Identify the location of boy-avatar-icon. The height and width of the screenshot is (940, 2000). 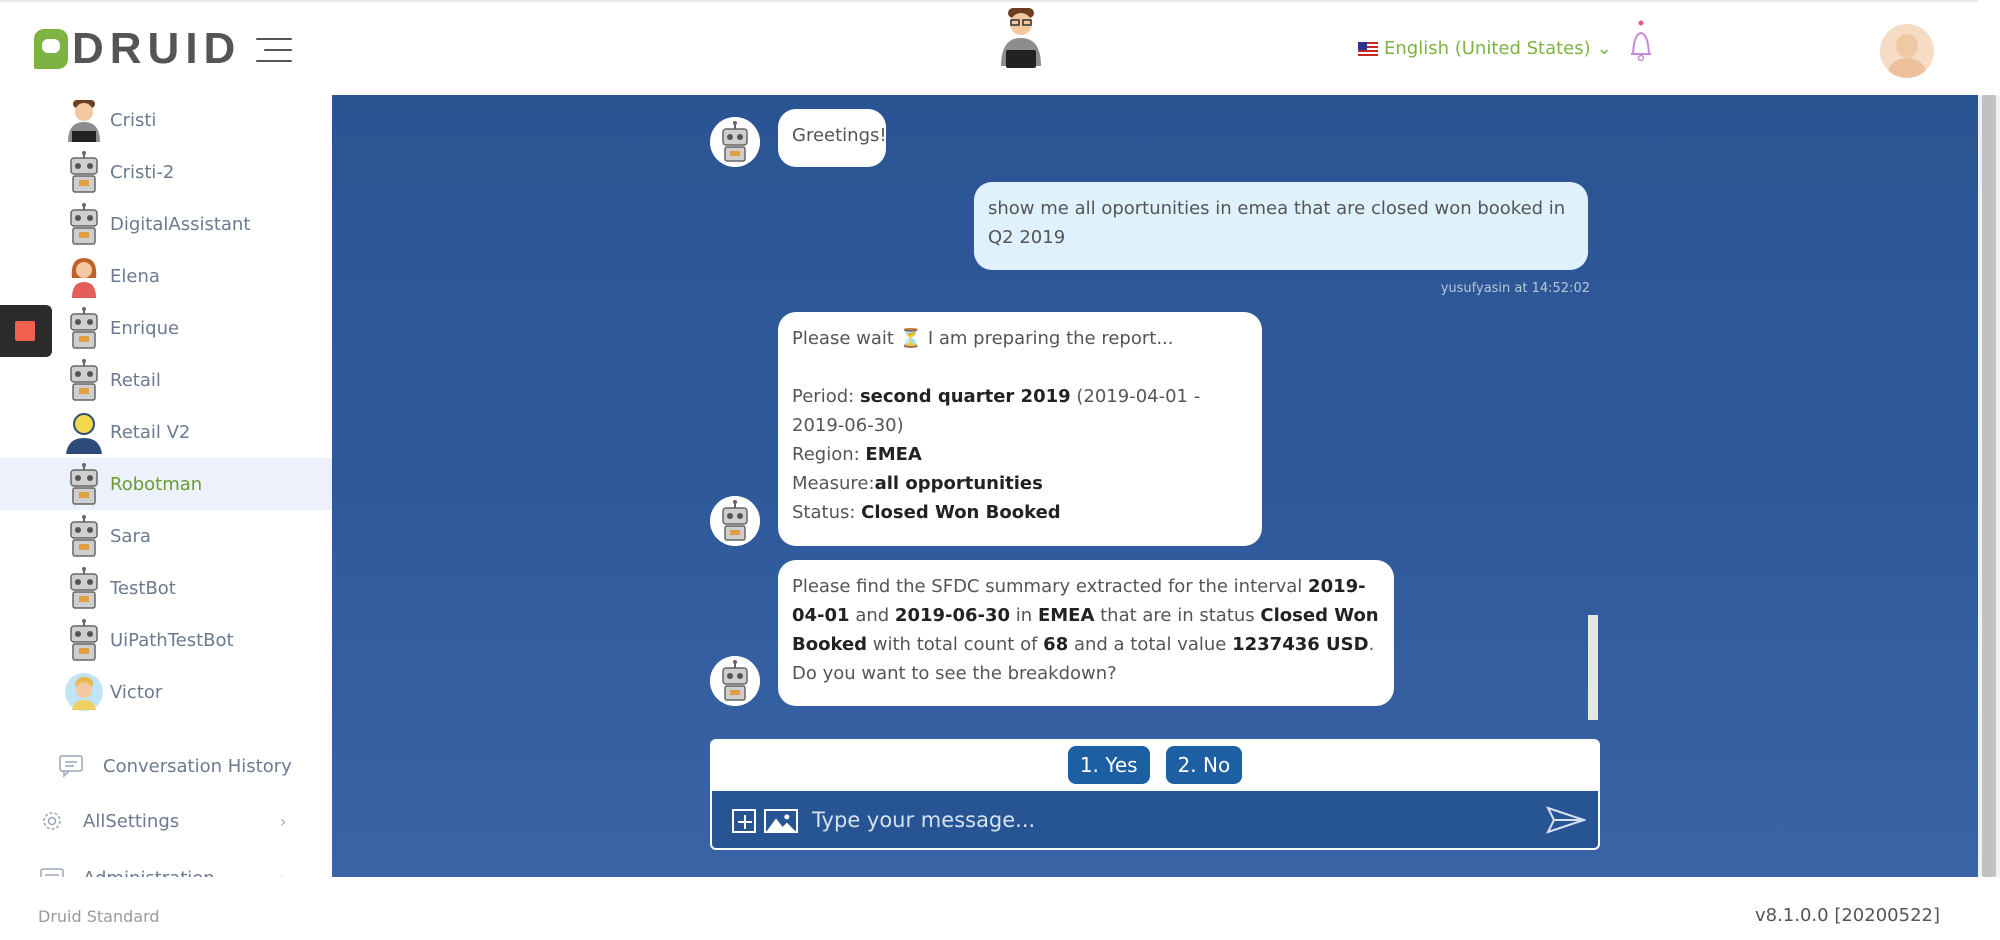
(84, 692).